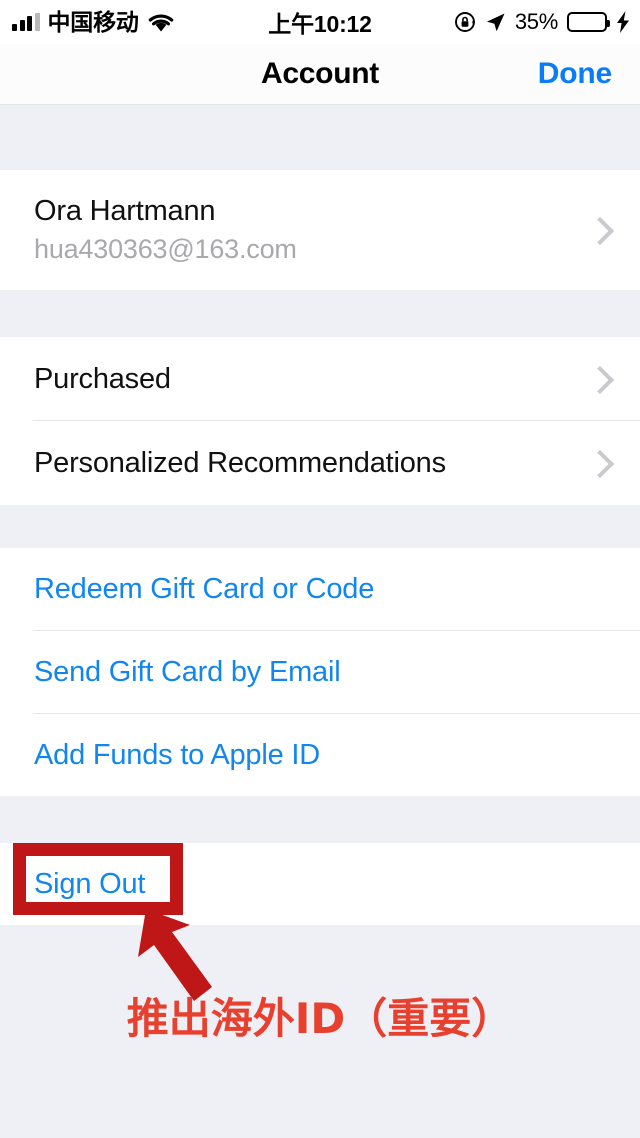 The image size is (640, 1138). I want to click on account-name: Ora Hartmann, so click(125, 211).